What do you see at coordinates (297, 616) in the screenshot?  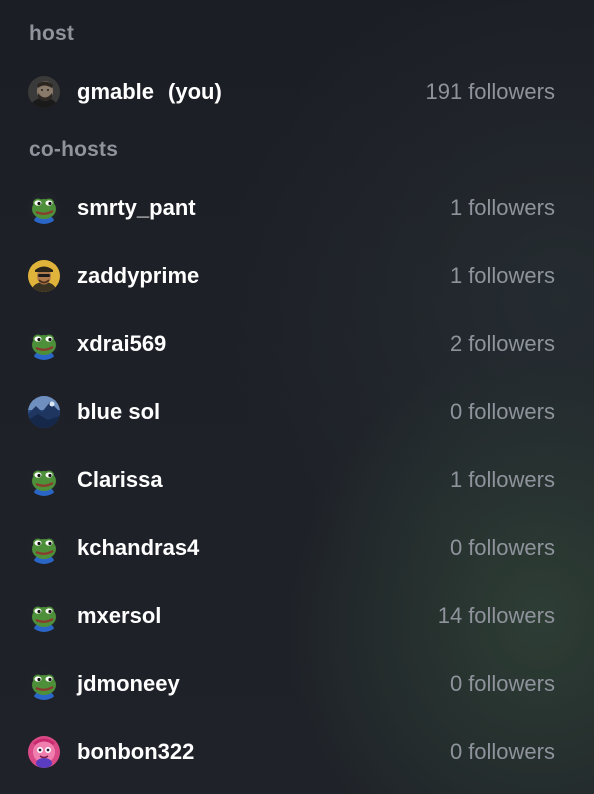 I see `cohost-row: mxersol 14 followers` at bounding box center [297, 616].